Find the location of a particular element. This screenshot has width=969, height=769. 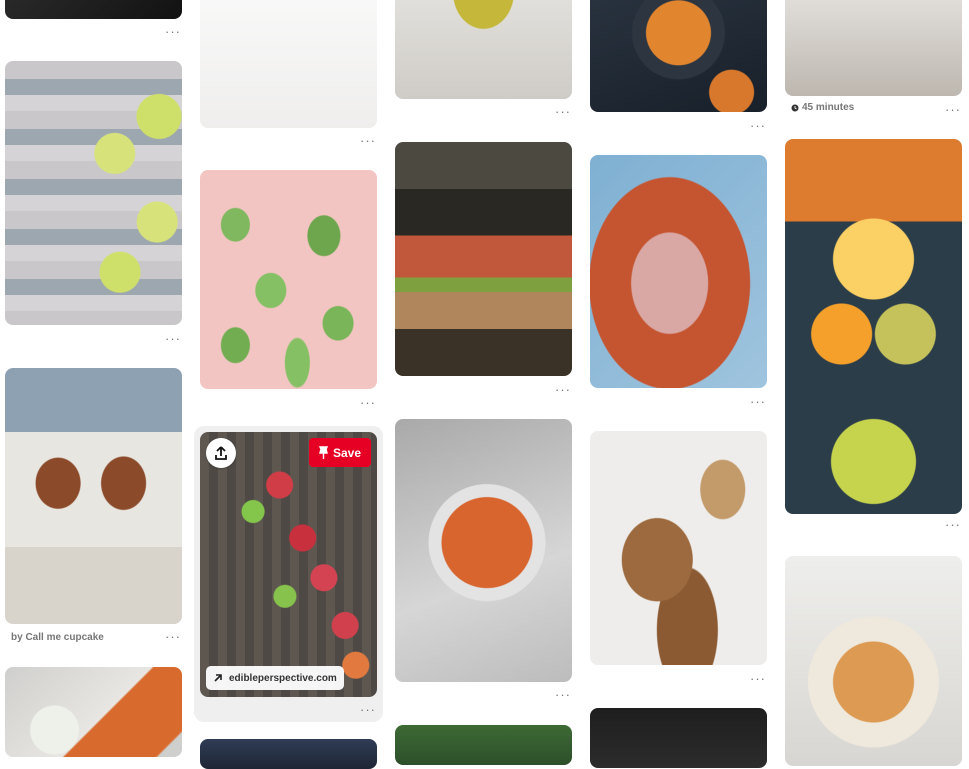

save-button-label: Save is located at coordinates (347, 452).